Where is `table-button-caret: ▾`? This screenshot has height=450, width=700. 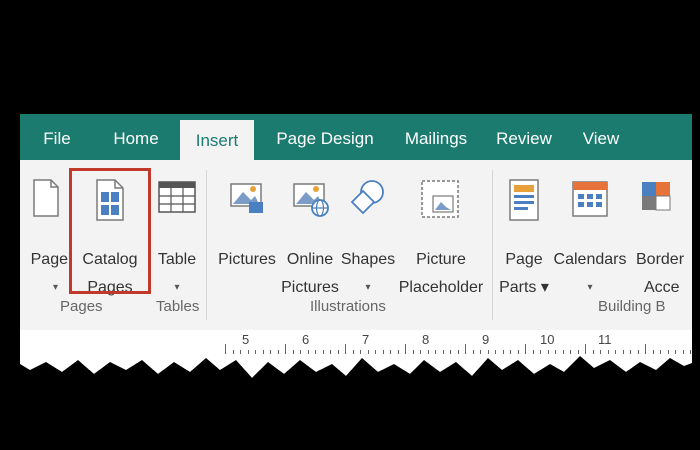 table-button-caret: ▾ is located at coordinates (177, 287).